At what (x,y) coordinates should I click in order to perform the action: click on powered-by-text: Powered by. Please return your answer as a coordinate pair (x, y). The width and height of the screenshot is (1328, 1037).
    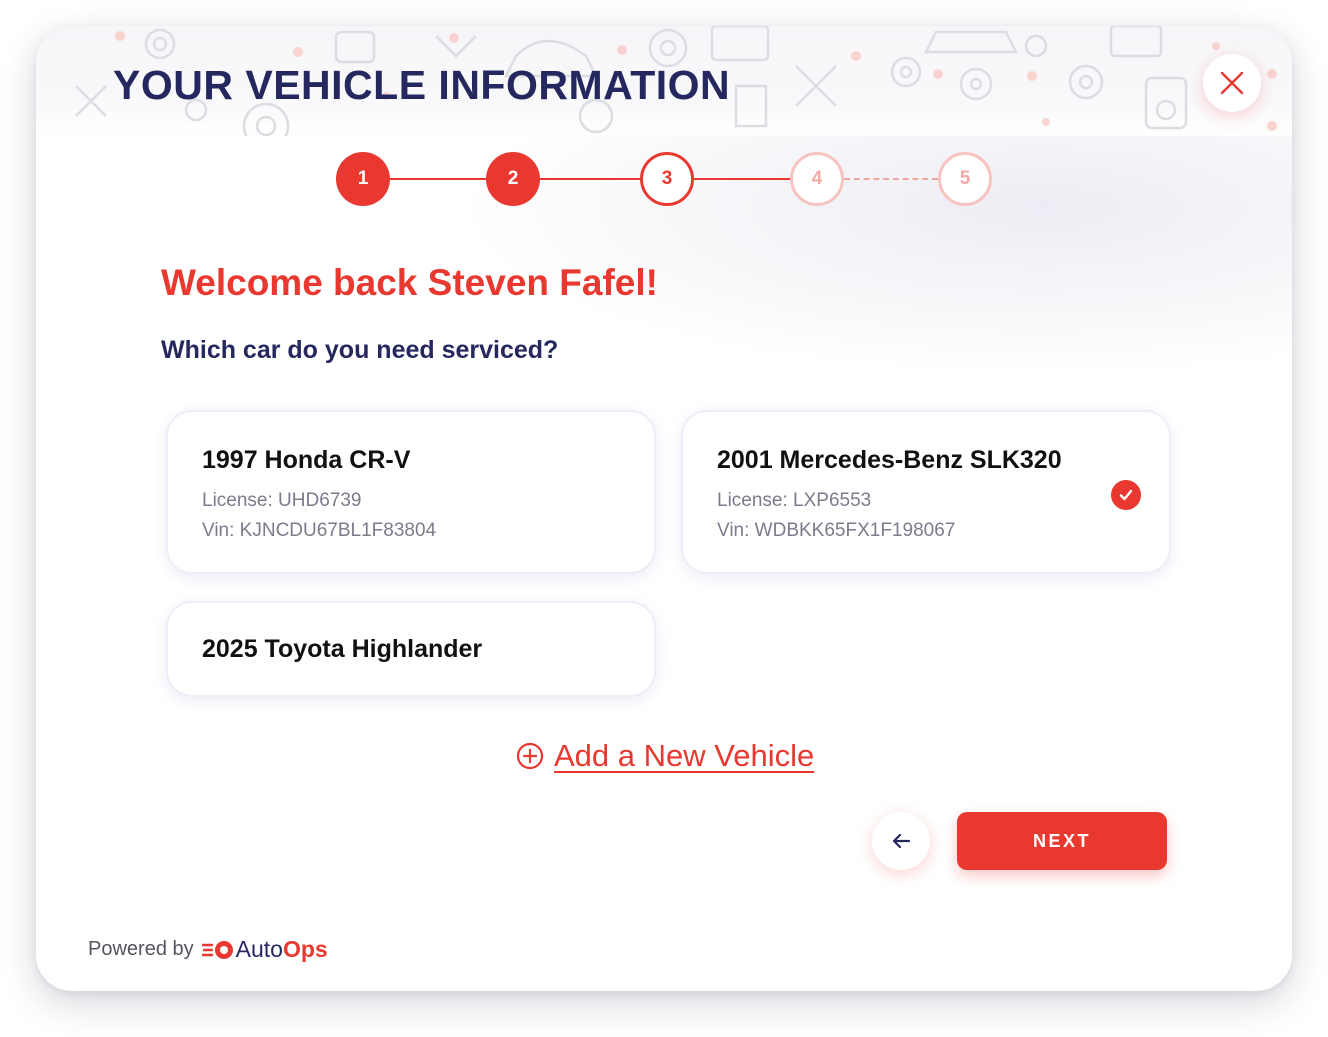
    Looking at the image, I should click on (141, 949).